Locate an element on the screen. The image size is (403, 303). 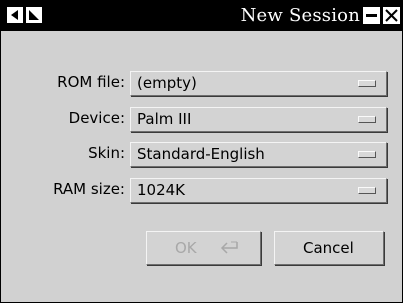
triangle-left-icon is located at coordinates (14, 15).